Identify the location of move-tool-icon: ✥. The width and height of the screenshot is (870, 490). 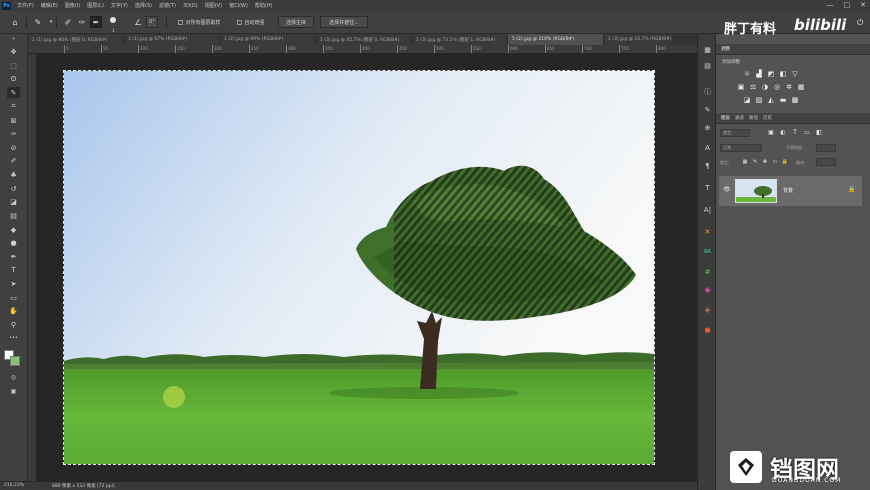
(13, 51).